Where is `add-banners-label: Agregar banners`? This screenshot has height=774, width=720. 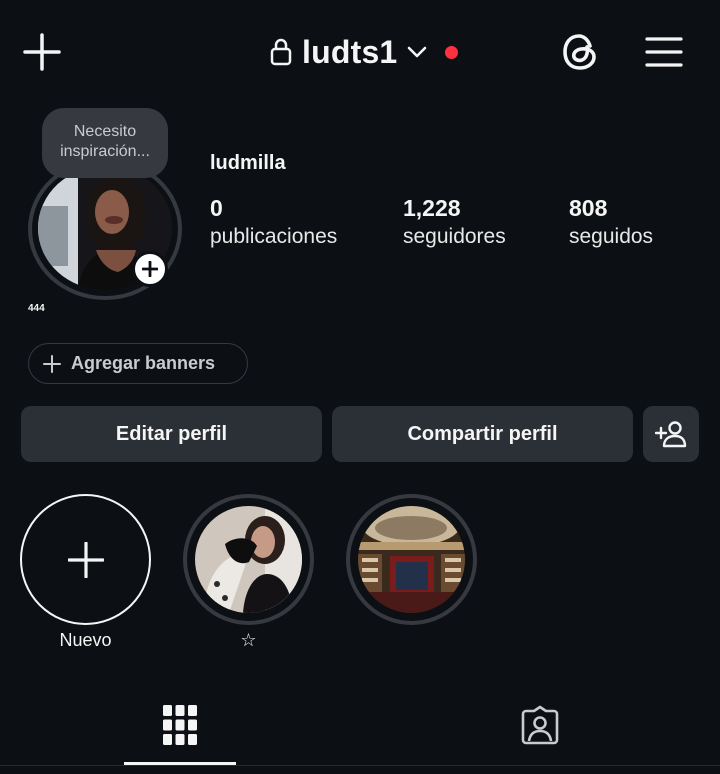
add-banners-label: Agregar banners is located at coordinates (143, 363).